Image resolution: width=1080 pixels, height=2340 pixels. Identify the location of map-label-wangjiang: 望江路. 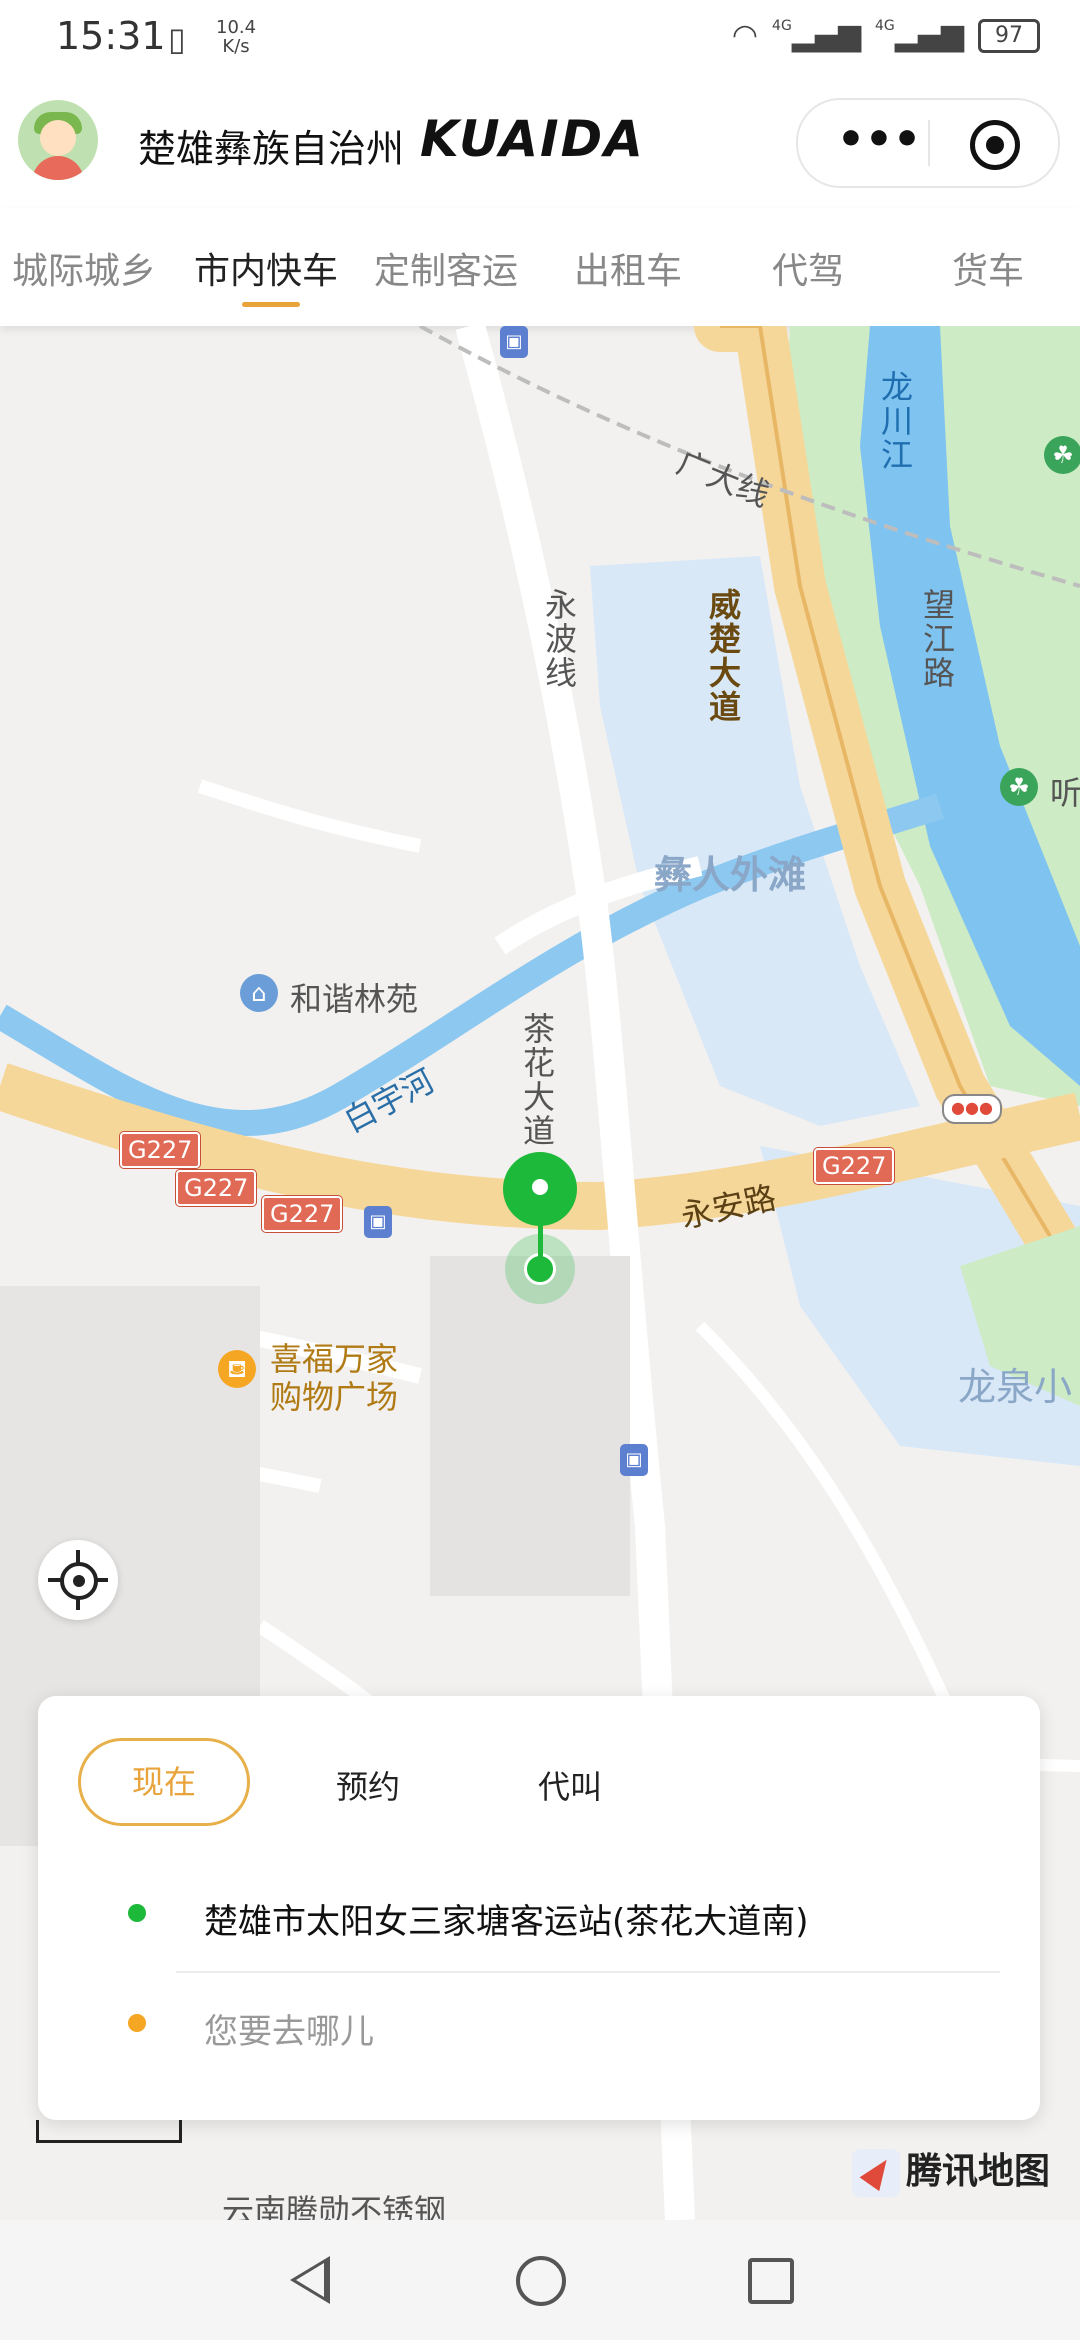
(937, 639).